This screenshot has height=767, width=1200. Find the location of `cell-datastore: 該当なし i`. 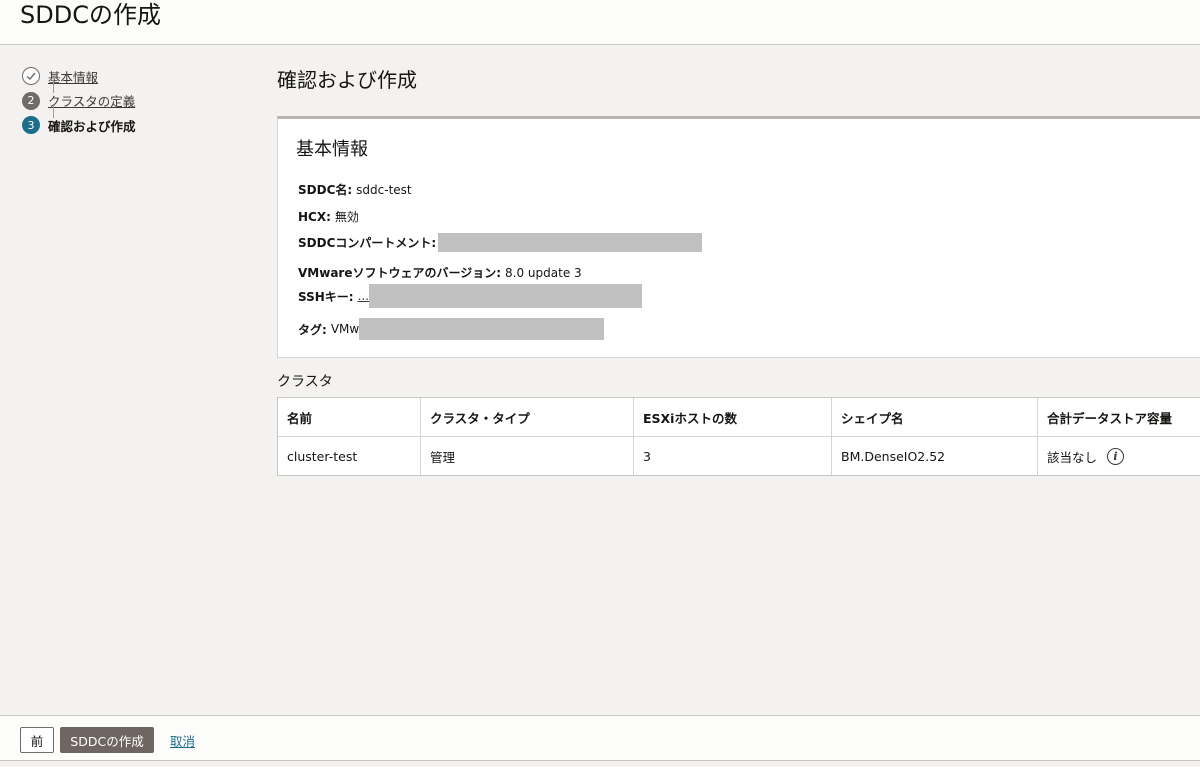

cell-datastore: 該当なし i is located at coordinates (1119, 456).